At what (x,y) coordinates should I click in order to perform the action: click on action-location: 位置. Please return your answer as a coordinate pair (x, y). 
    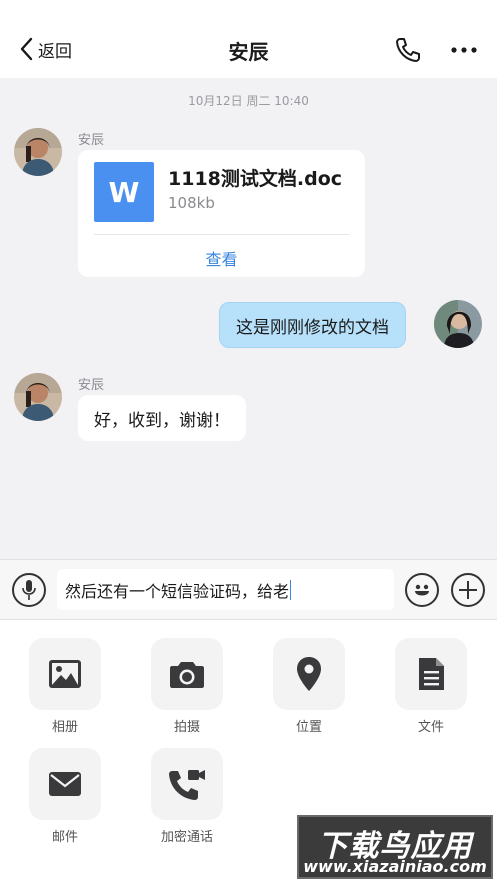
    Looking at the image, I should click on (309, 686).